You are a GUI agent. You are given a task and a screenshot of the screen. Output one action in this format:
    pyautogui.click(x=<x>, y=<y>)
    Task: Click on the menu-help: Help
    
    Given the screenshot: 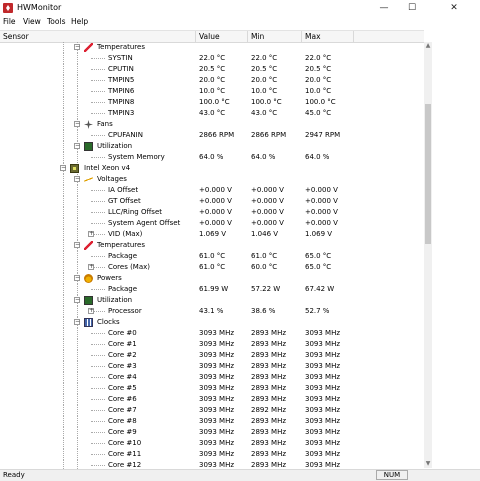 What is the action you would take?
    pyautogui.click(x=79, y=21)
    